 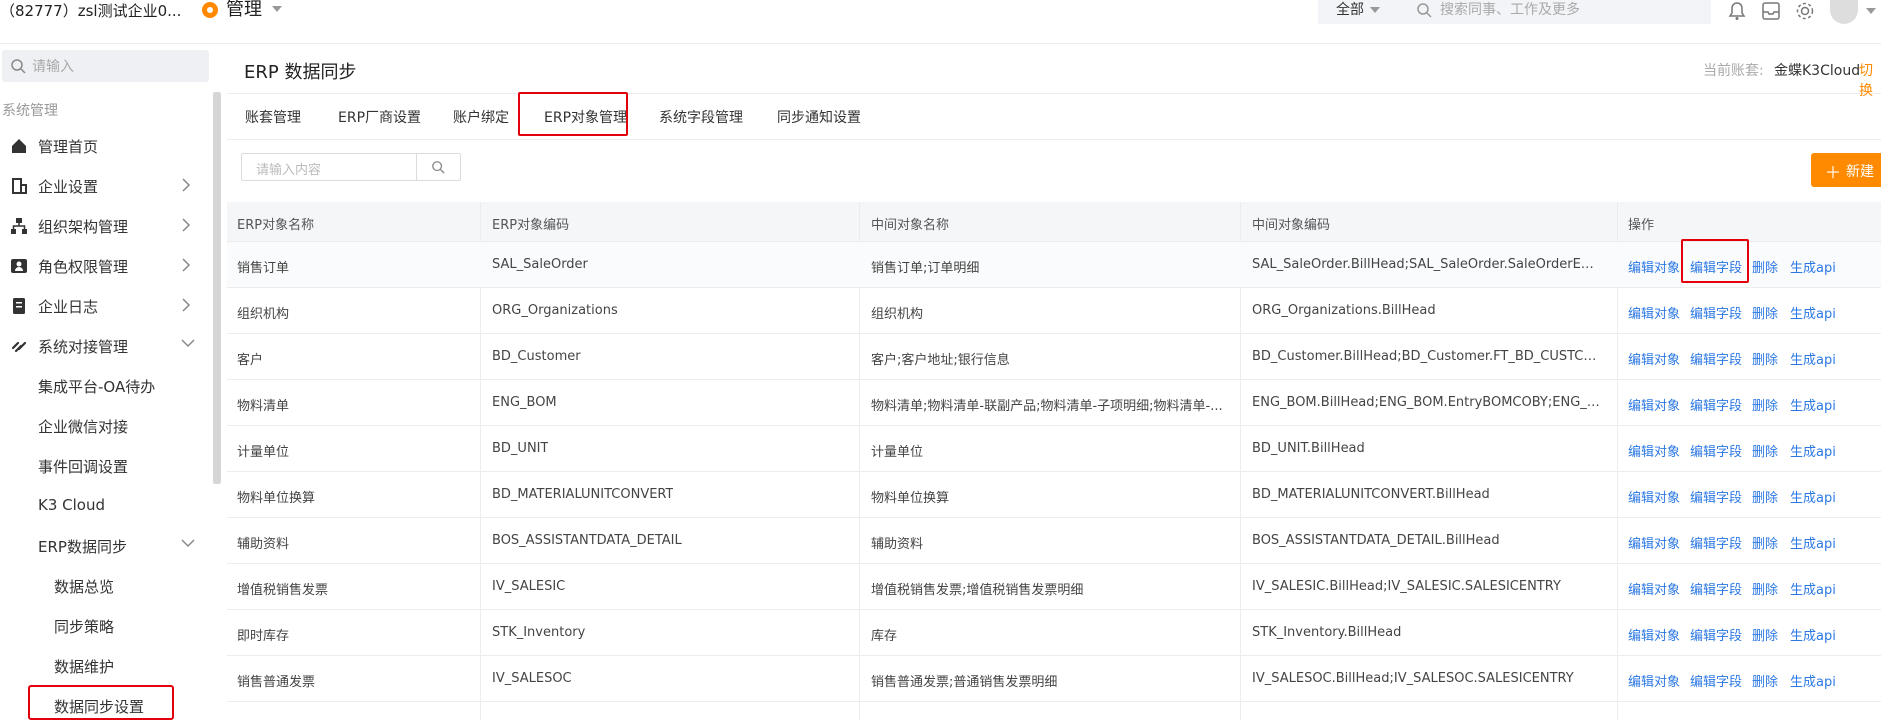 What do you see at coordinates (1846, 170) in the screenshot?
I see `new-button: ＋ 新建` at bounding box center [1846, 170].